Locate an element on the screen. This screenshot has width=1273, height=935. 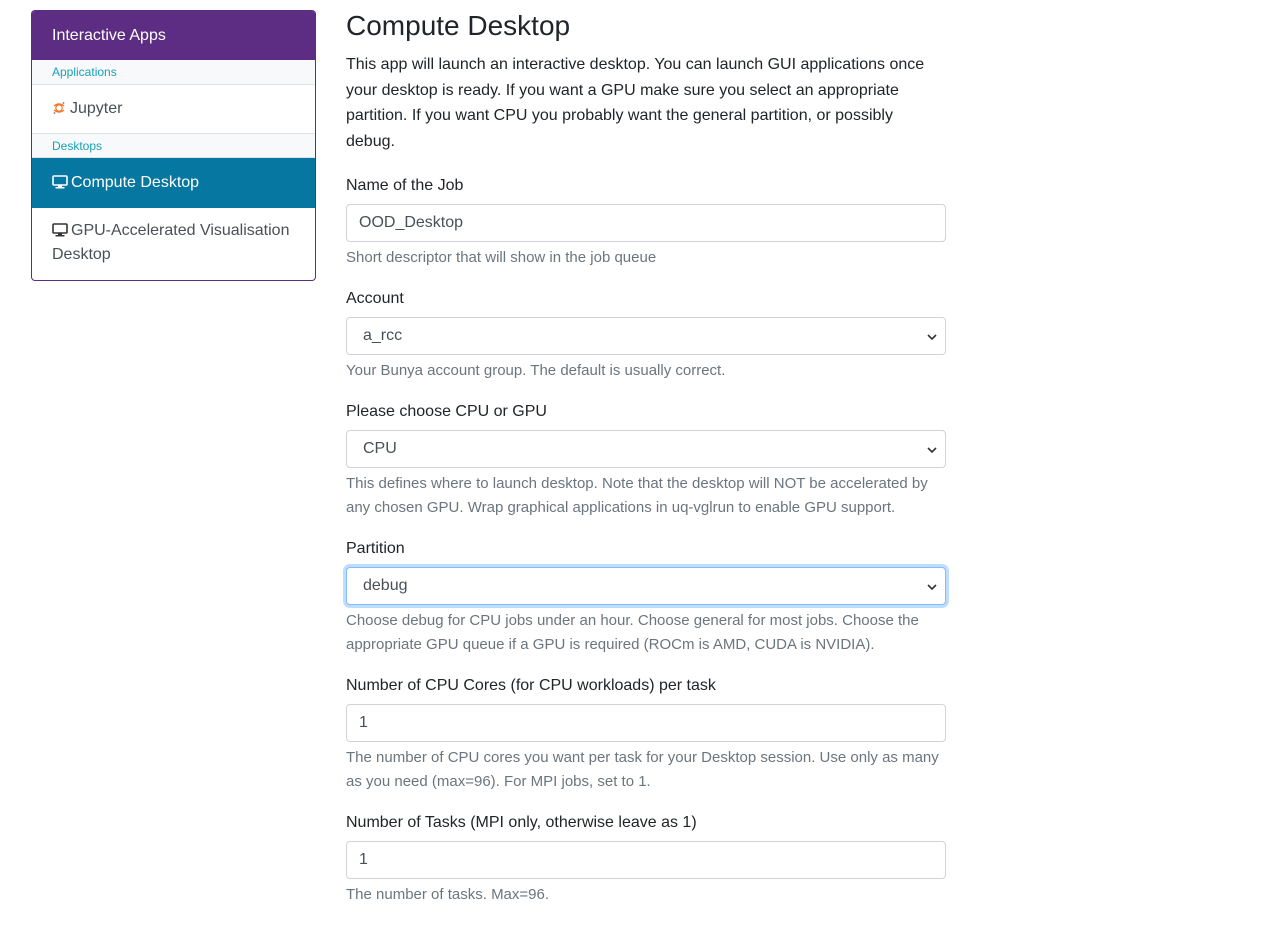
sidebar-item-label: GPU-Accelerated Visualisation Desktop is located at coordinates (171, 242).